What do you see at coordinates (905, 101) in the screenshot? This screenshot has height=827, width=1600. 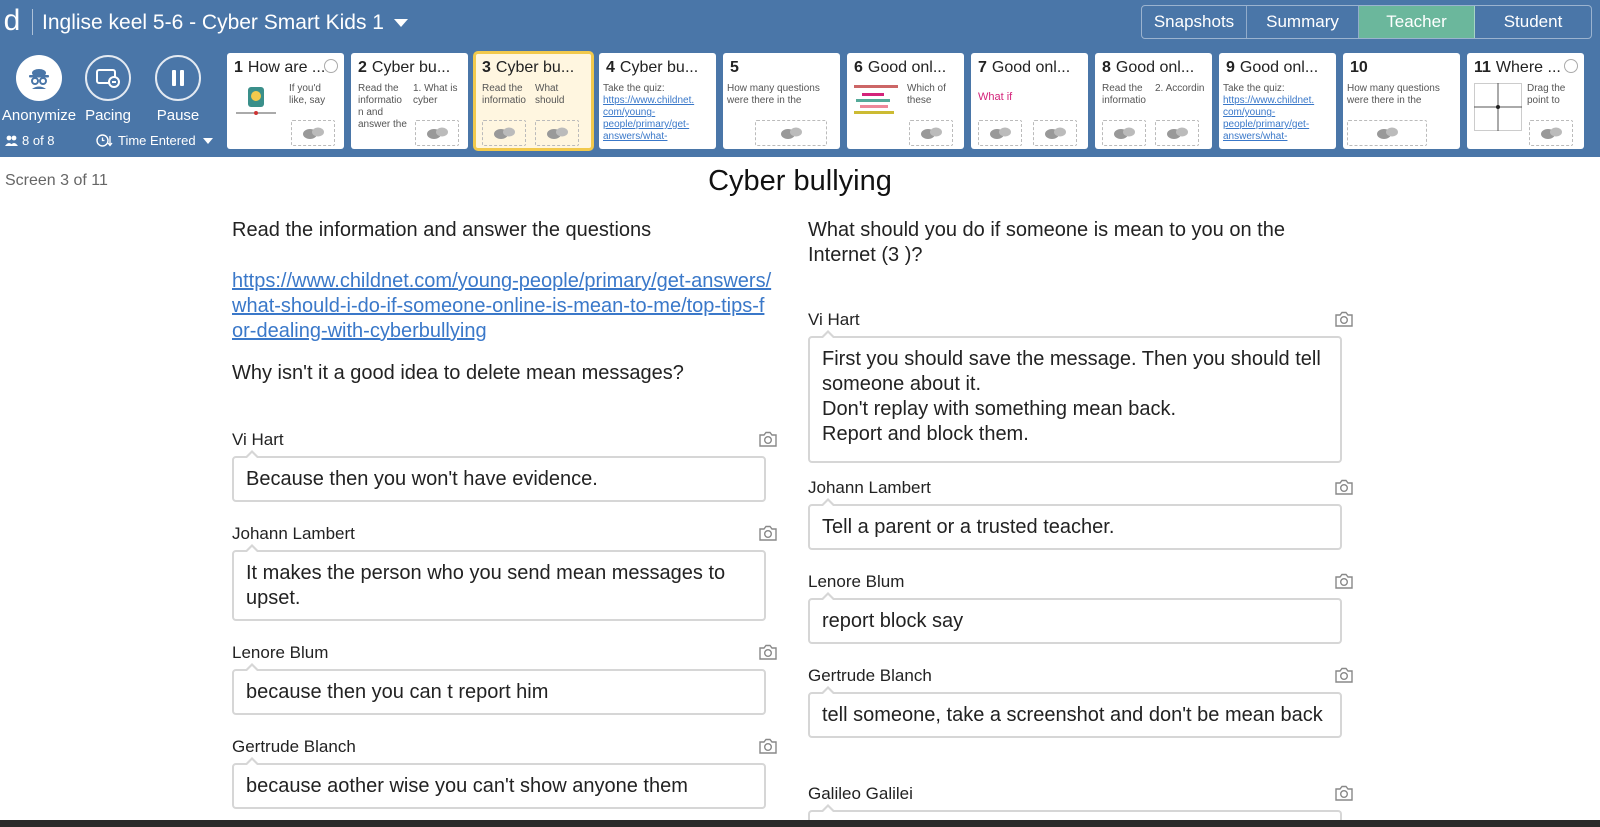 I see `screen-card-6: 6 Good onl... Which of these` at bounding box center [905, 101].